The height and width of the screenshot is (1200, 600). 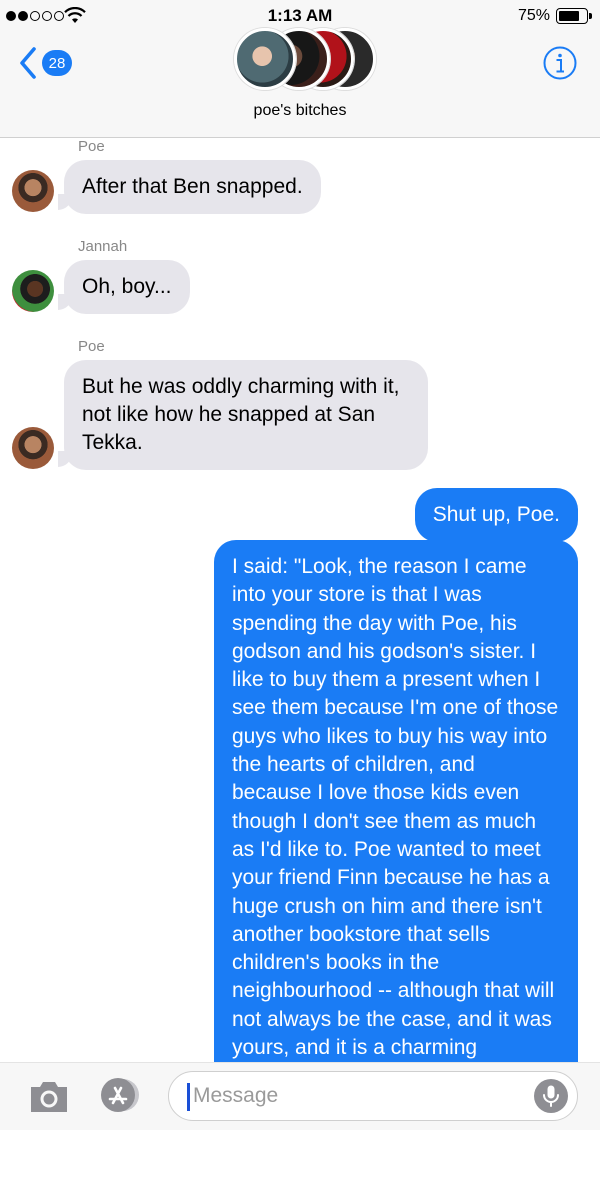 I want to click on info-icon, so click(x=560, y=63).